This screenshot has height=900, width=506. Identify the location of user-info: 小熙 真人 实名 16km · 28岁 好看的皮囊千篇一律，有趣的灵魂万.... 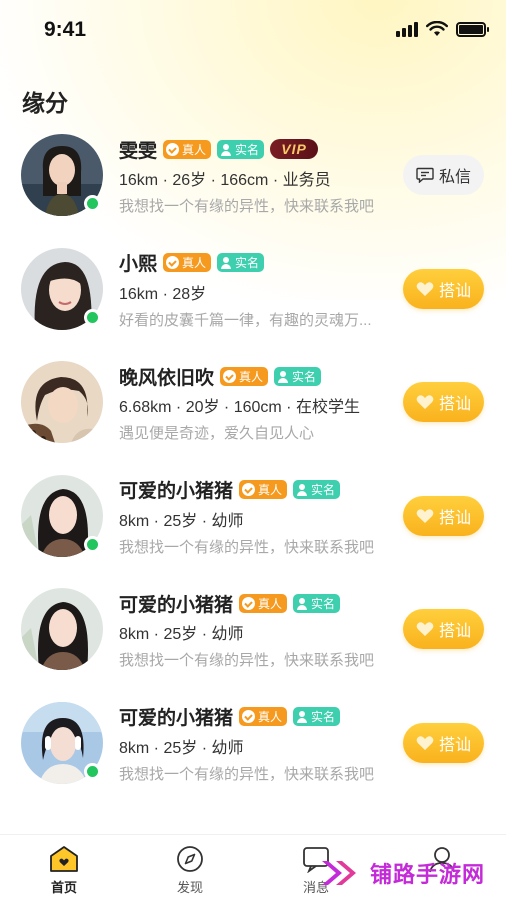
(257, 290).